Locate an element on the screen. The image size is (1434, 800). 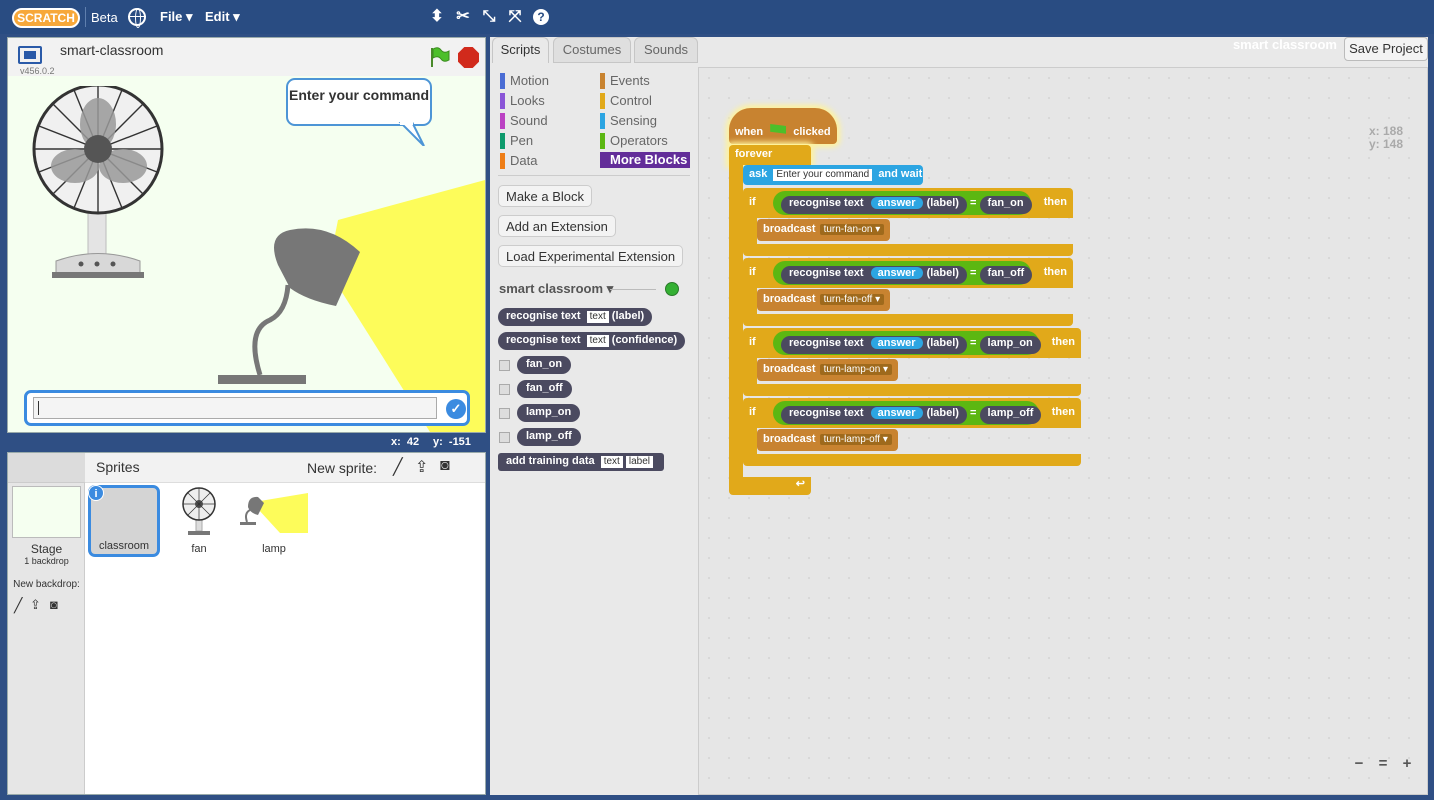
fan-on-reporter: fan_on is located at coordinates (544, 365).